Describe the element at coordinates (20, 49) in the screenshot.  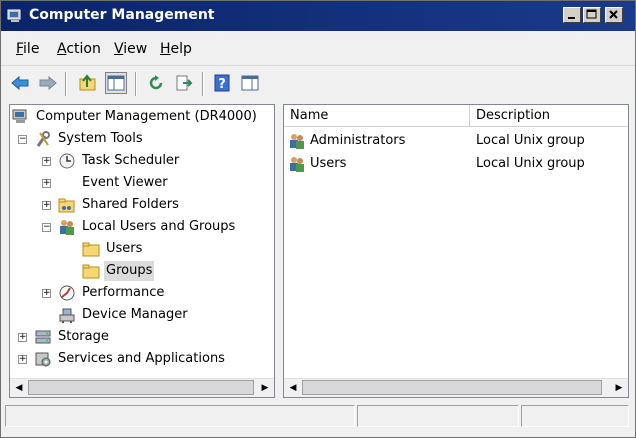
I see `menu-file-mnemonic: F` at that location.